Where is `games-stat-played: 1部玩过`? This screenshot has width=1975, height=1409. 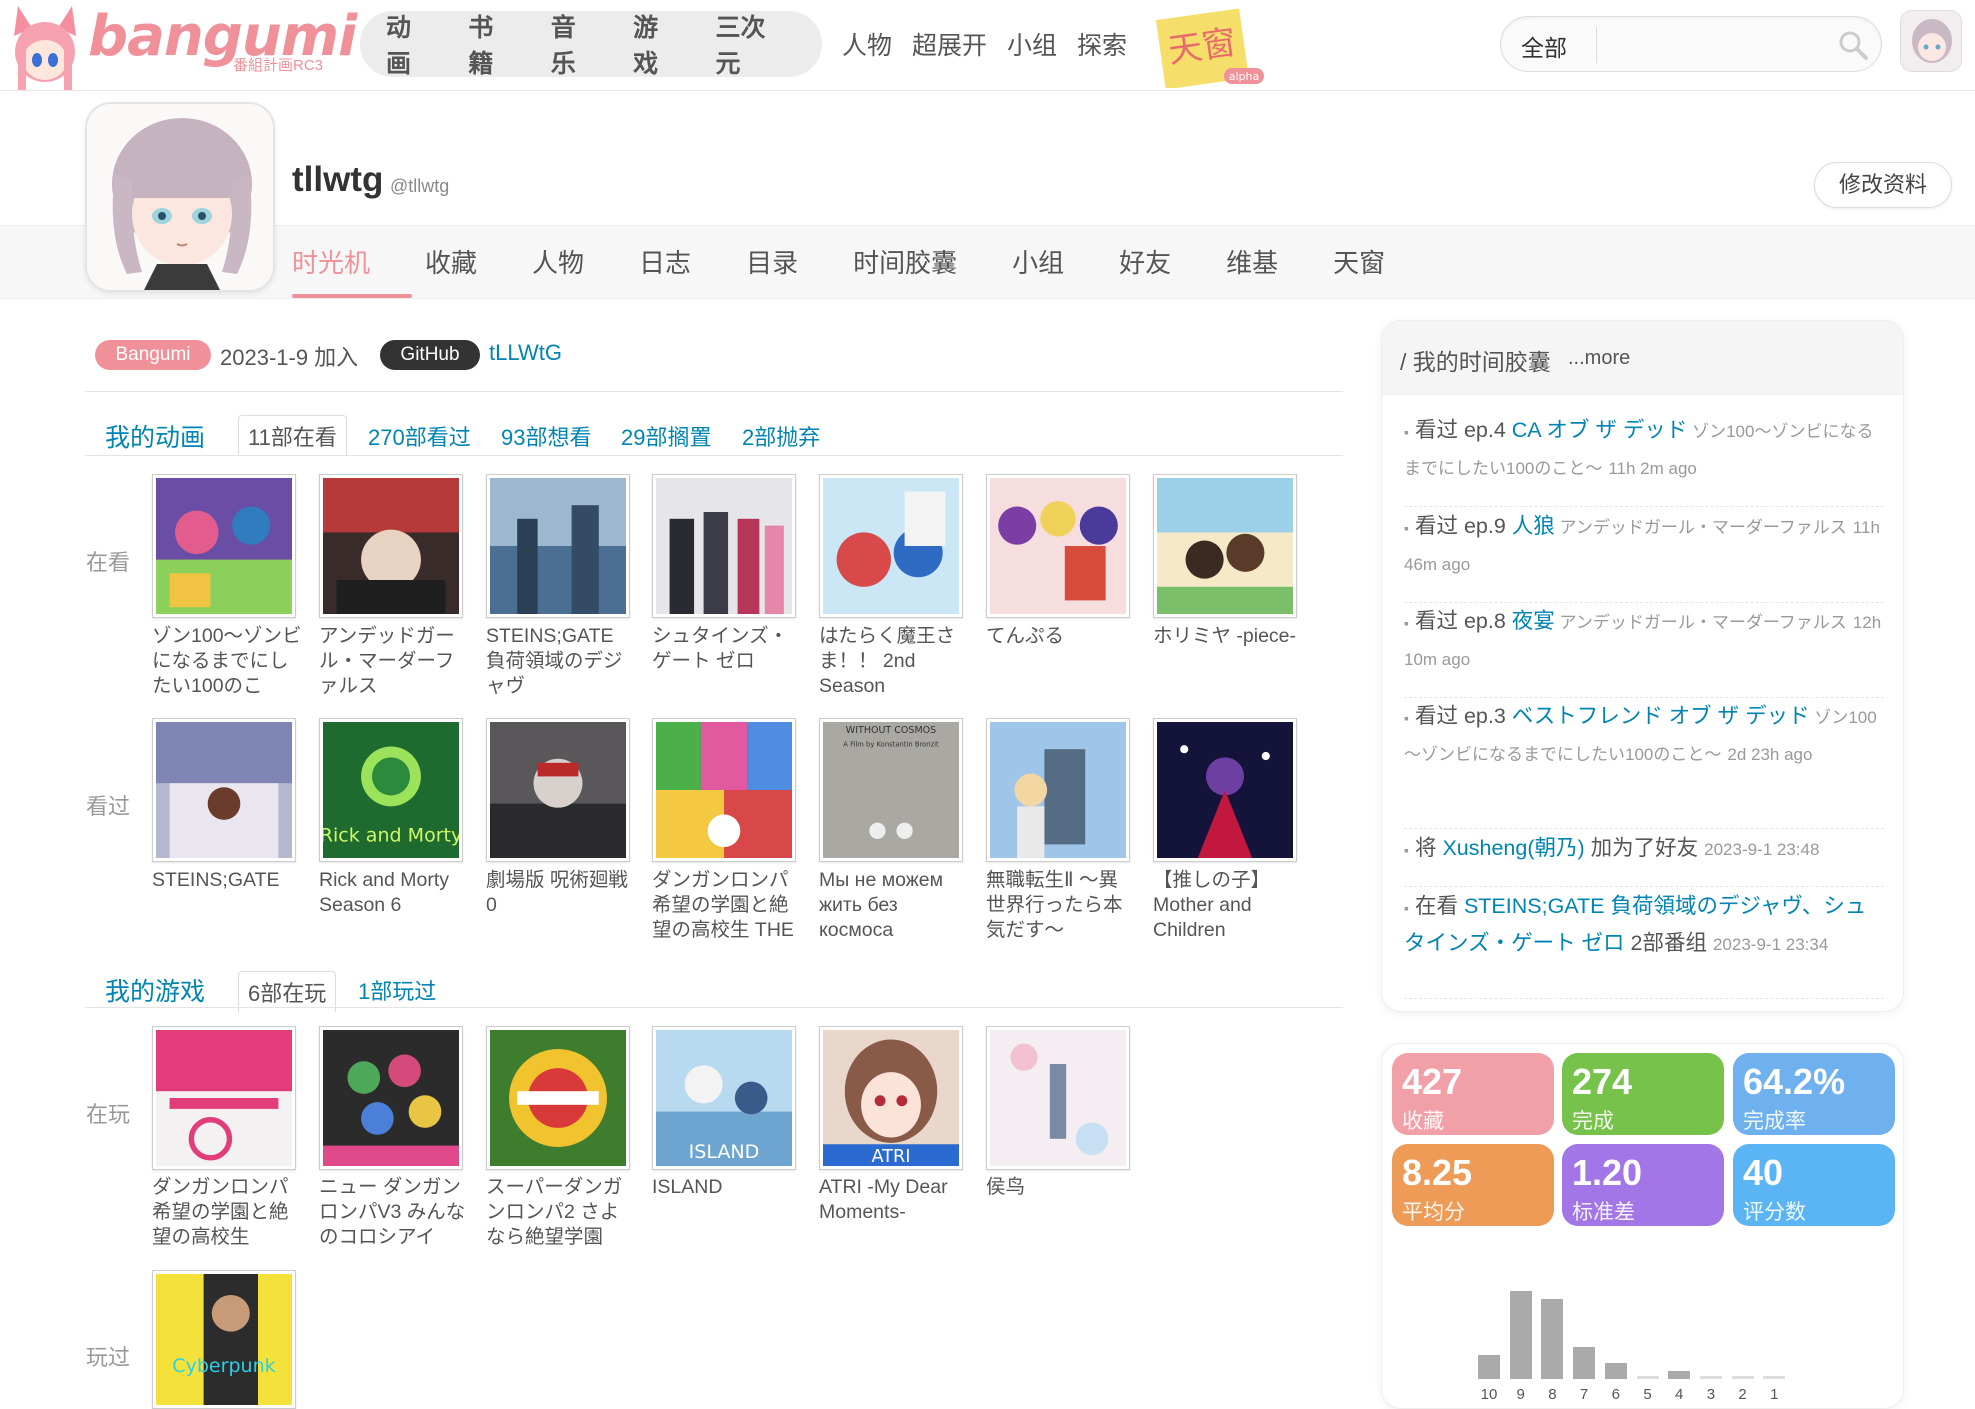
games-stat-played: 1部玩过 is located at coordinates (397, 990).